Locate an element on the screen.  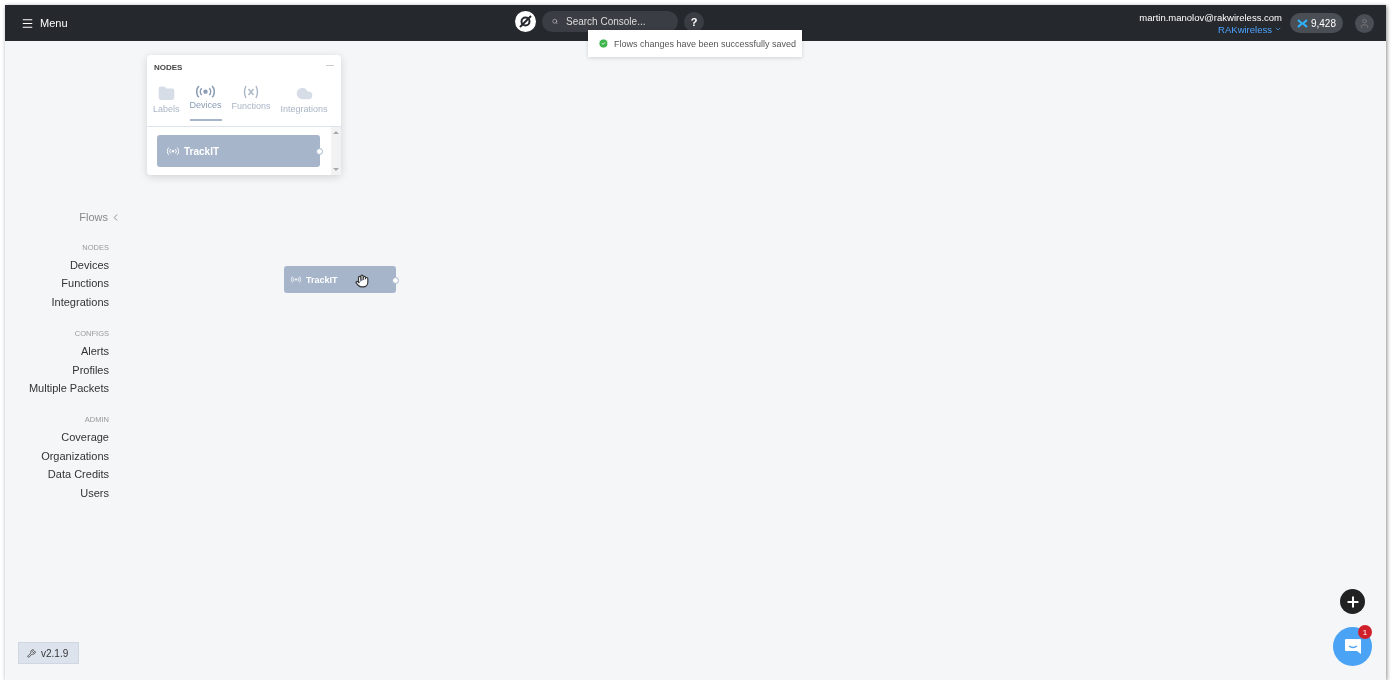
user-icon is located at coordinates (1364, 23).